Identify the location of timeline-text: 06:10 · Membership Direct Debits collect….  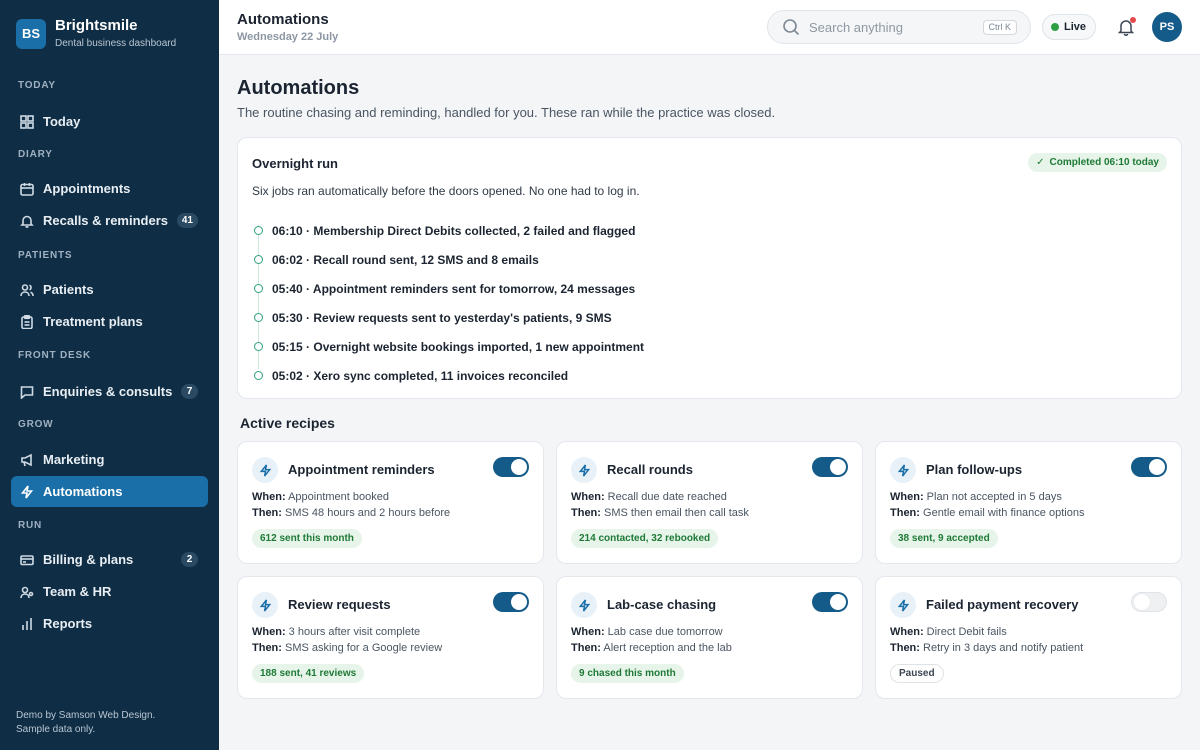
(454, 230).